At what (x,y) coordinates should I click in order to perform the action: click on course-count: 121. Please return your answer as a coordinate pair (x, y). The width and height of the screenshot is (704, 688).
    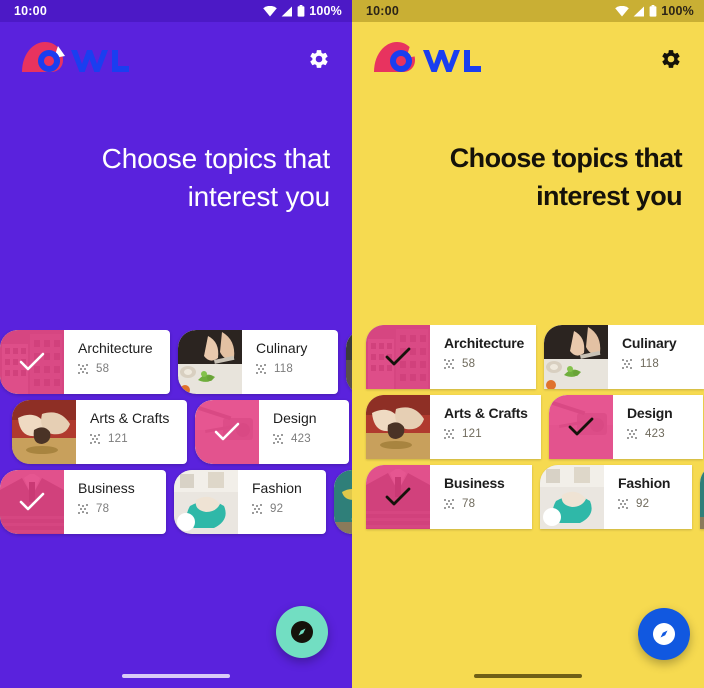
    Looking at the image, I should click on (484, 434).